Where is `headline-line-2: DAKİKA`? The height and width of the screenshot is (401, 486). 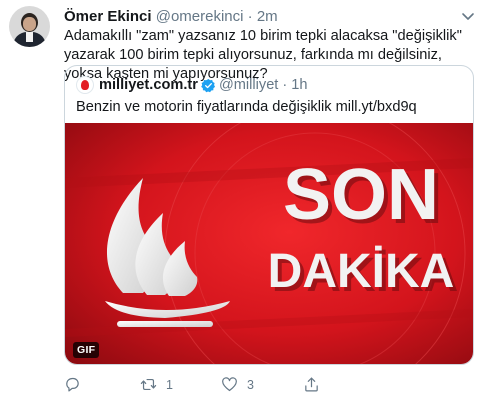
headline-line-2: DAKİKA is located at coordinates (361, 271).